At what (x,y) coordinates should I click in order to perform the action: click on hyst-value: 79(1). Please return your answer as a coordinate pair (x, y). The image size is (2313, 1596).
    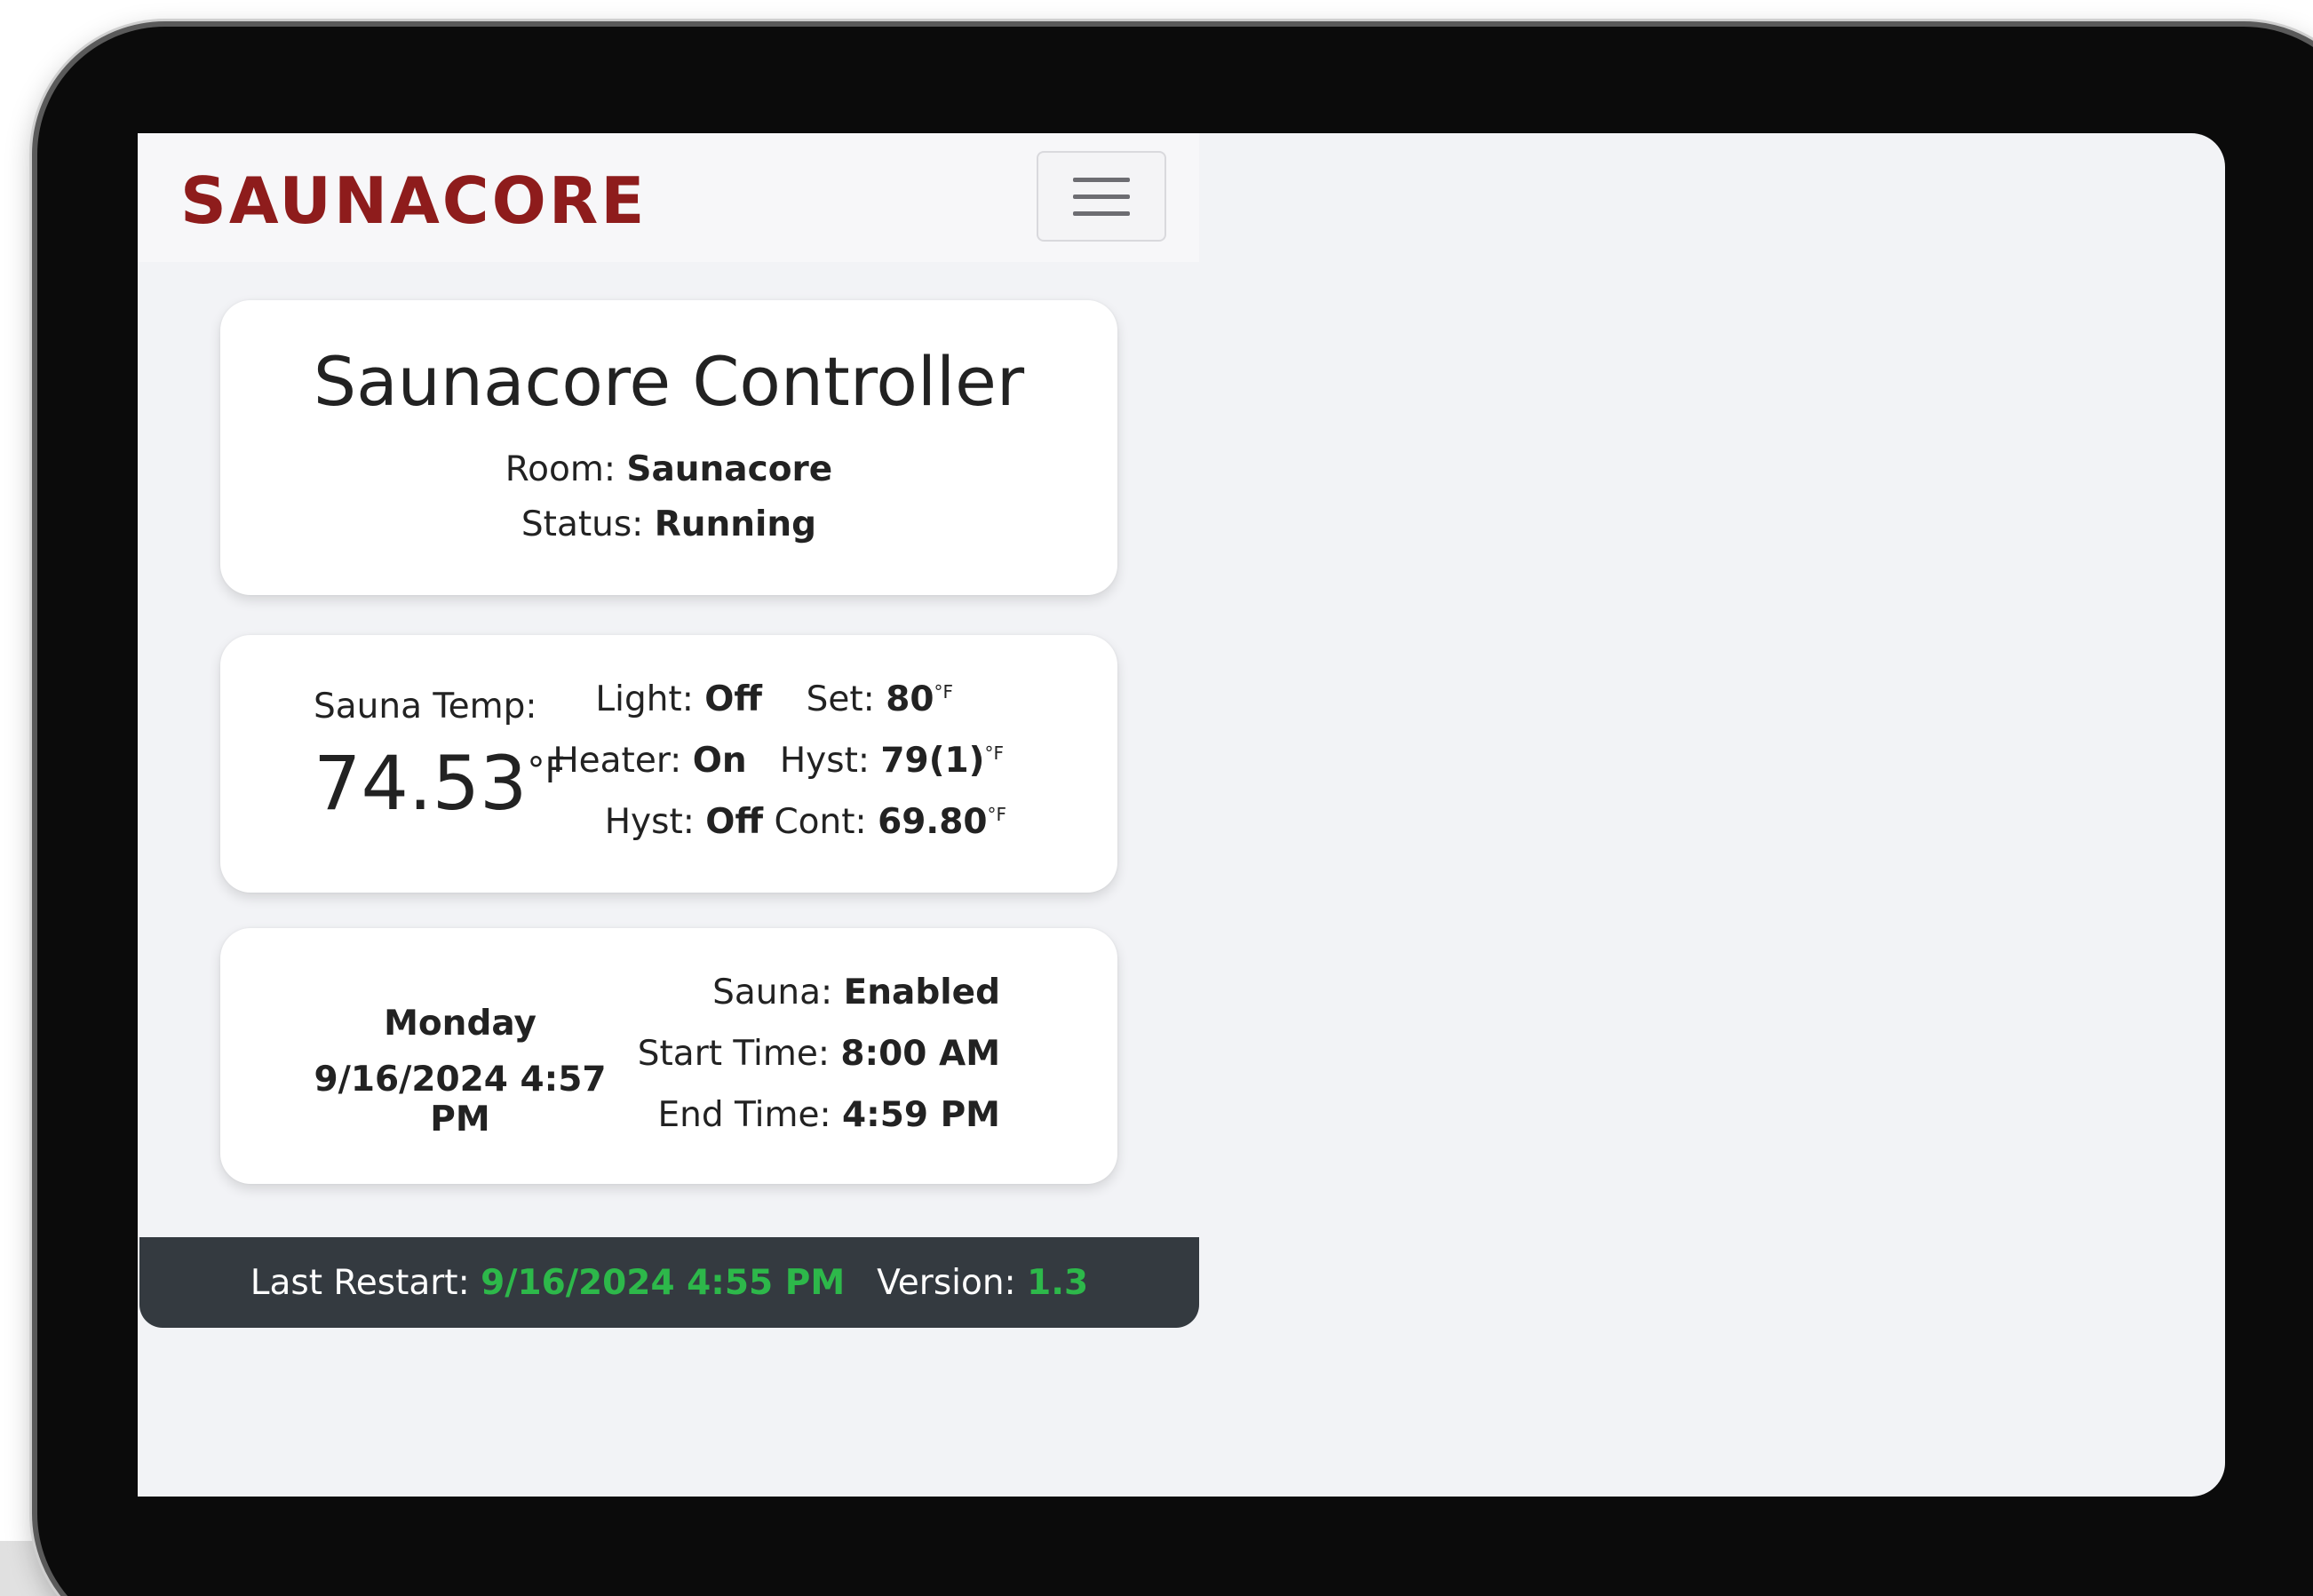
    Looking at the image, I should click on (932, 761).